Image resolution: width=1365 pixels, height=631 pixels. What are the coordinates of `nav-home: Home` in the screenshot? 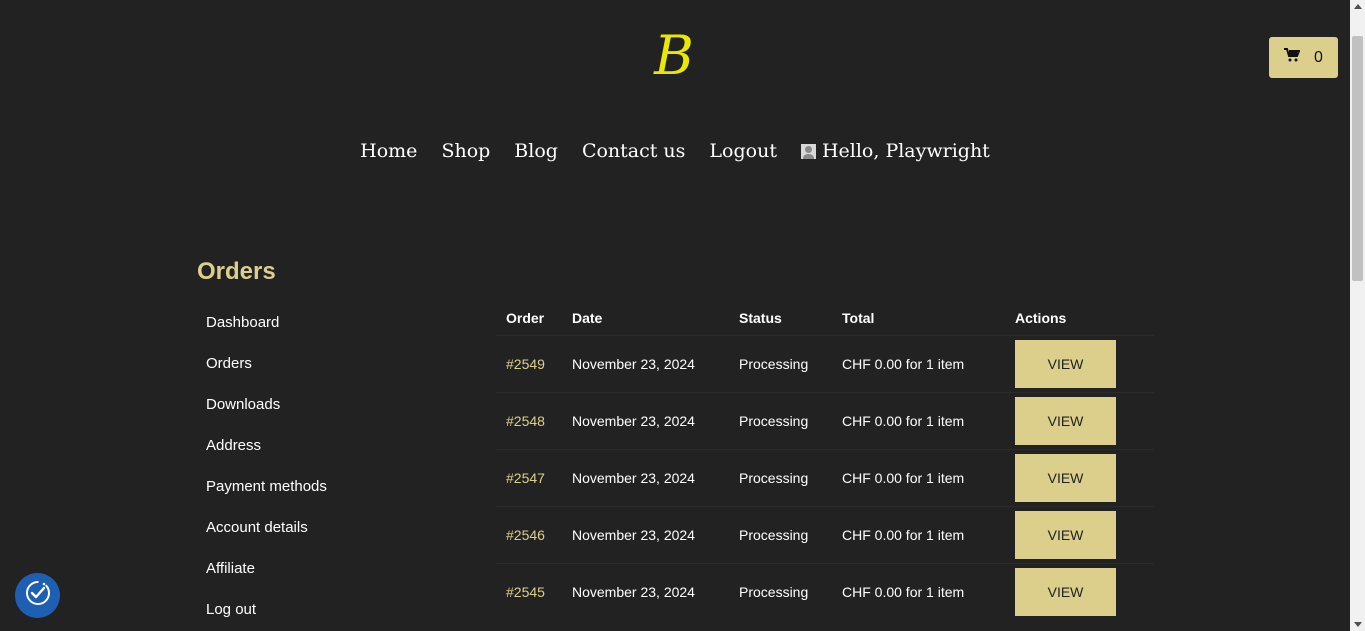 It's located at (388, 151).